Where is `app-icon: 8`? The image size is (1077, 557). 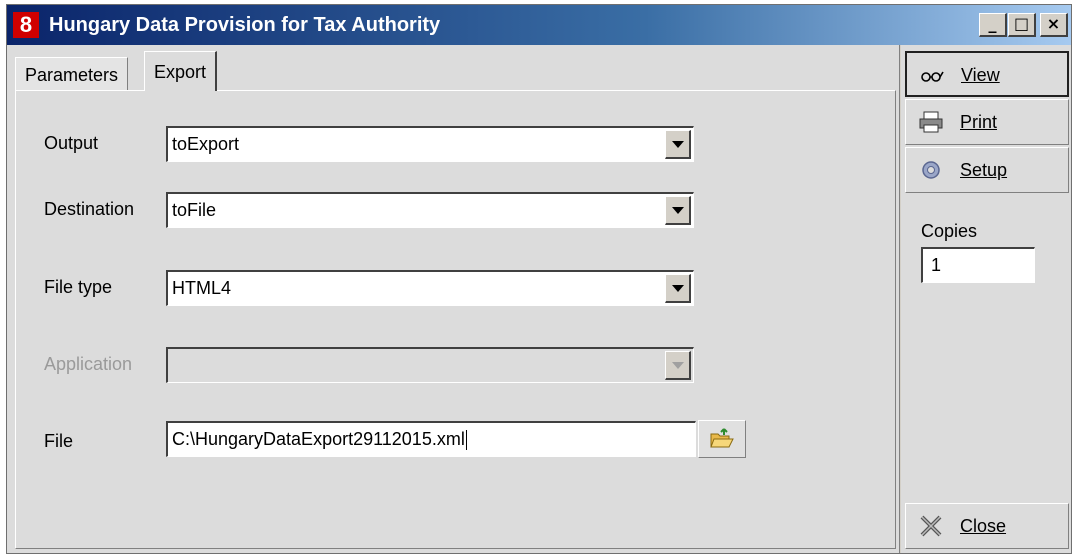 app-icon: 8 is located at coordinates (26, 25).